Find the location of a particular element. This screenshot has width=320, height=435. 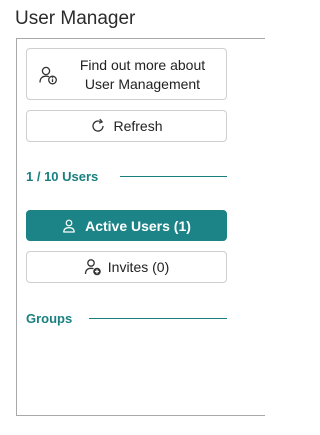

invites-button: Invites (0) is located at coordinates (126, 267).